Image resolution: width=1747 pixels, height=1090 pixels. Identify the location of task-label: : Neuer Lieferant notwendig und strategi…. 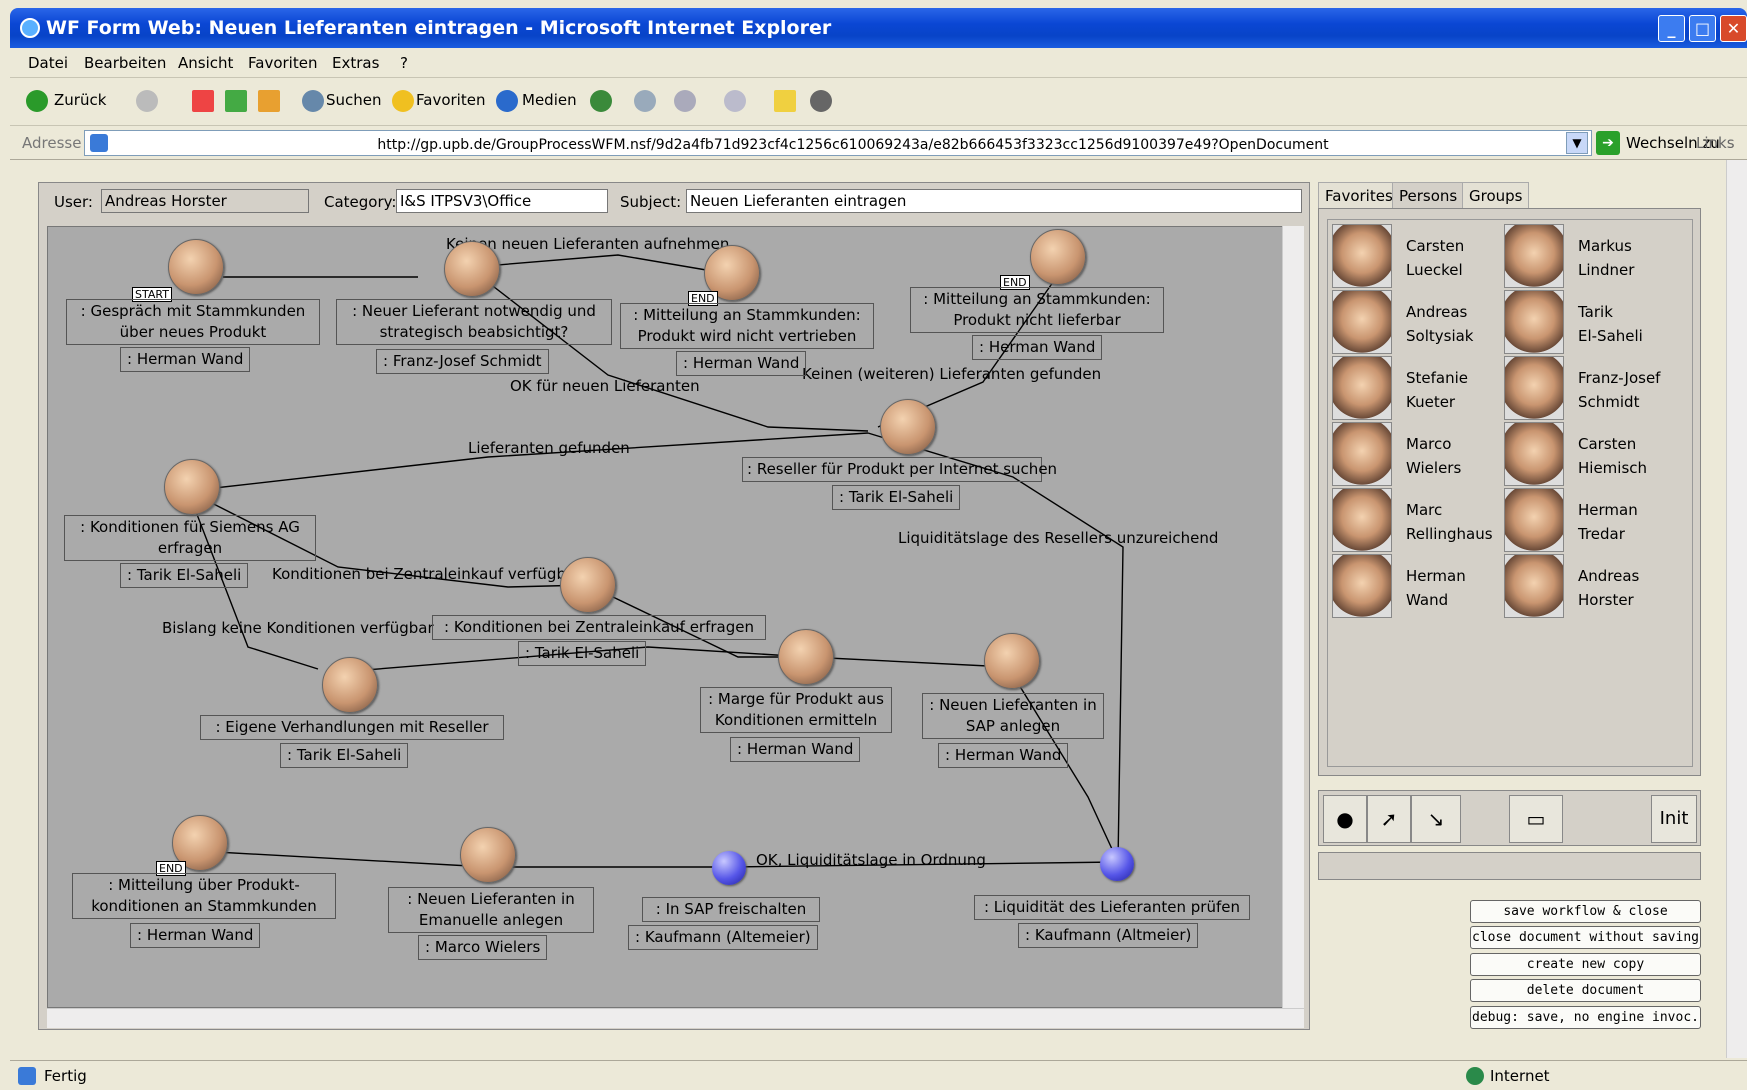
(474, 322).